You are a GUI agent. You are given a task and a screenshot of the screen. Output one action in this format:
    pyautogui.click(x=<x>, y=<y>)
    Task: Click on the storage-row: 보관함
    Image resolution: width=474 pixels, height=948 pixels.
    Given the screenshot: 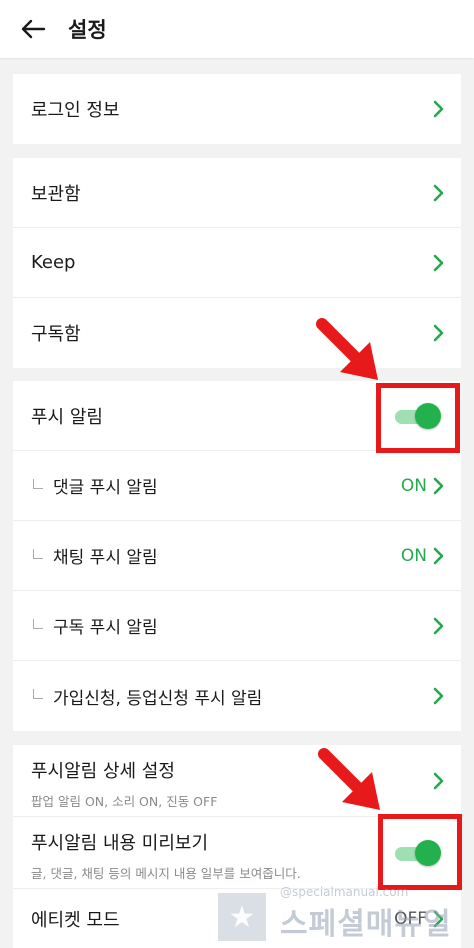 What is the action you would take?
    pyautogui.click(x=237, y=193)
    